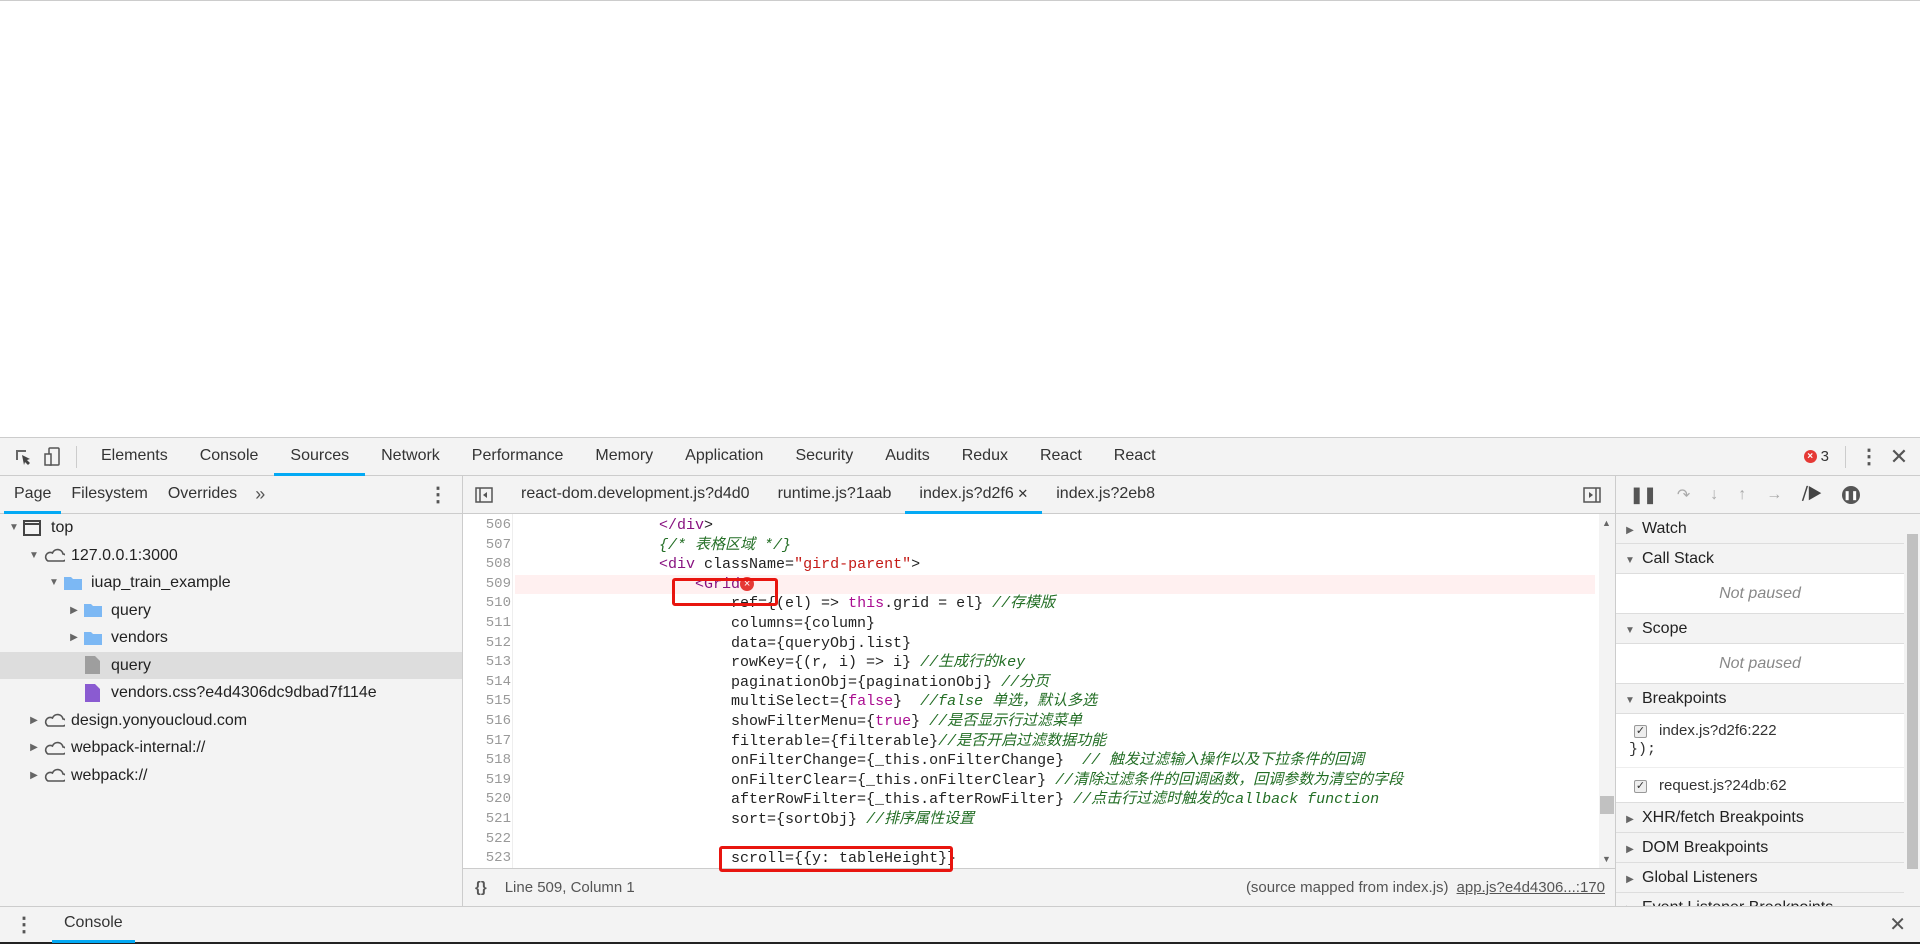  I want to click on tab-network: Network, so click(410, 457).